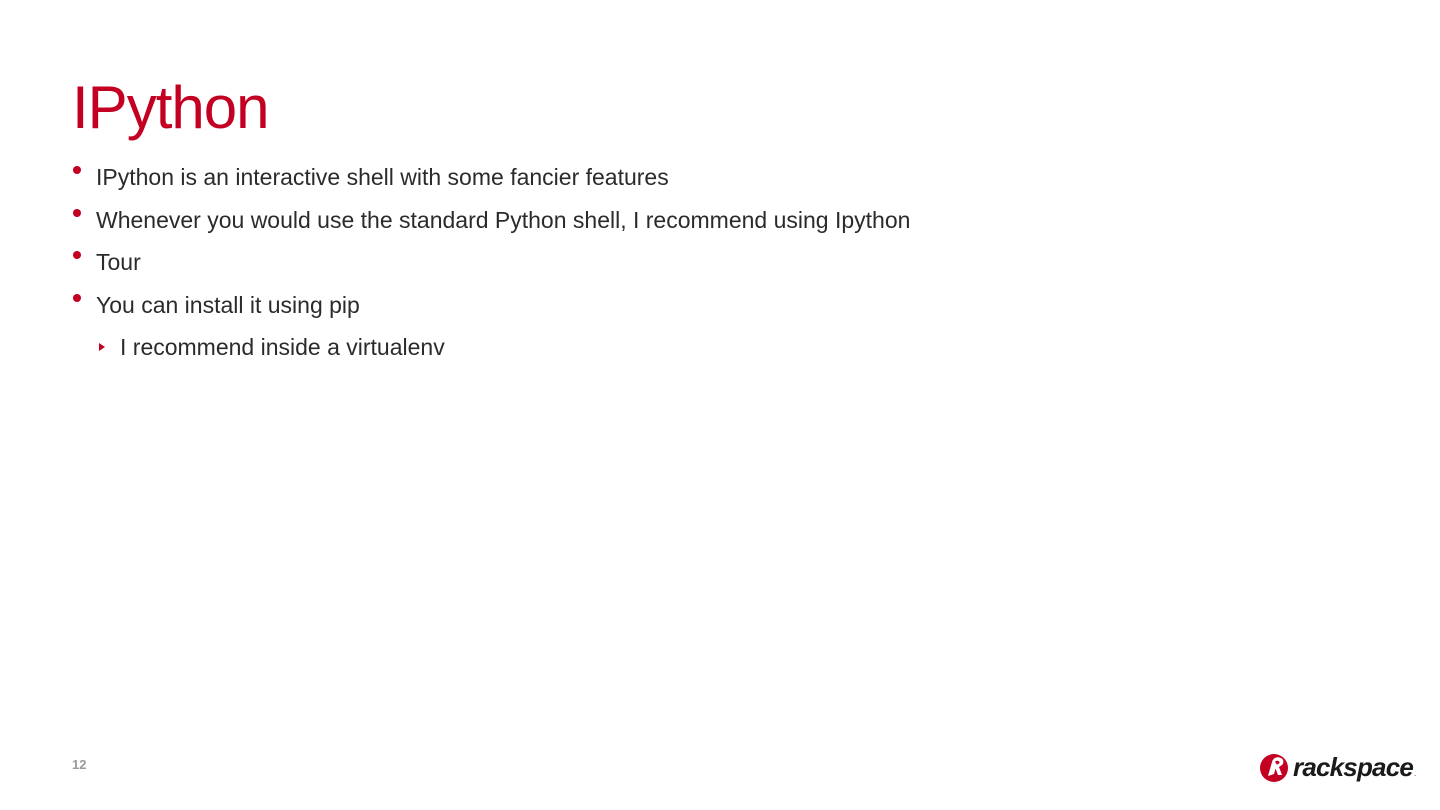 Image resolution: width=1440 pixels, height=810 pixels. What do you see at coordinates (491, 307) in the screenshot?
I see `bullet-item: You can install it using pip` at bounding box center [491, 307].